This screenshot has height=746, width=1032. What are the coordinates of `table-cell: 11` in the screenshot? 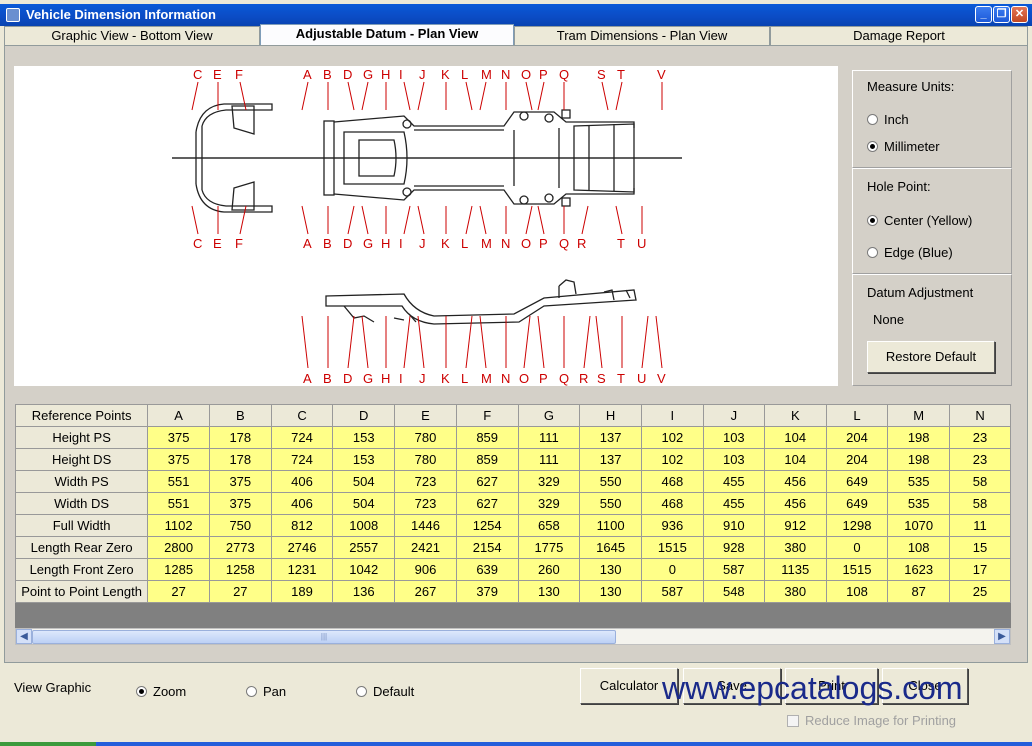 It's located at (980, 525).